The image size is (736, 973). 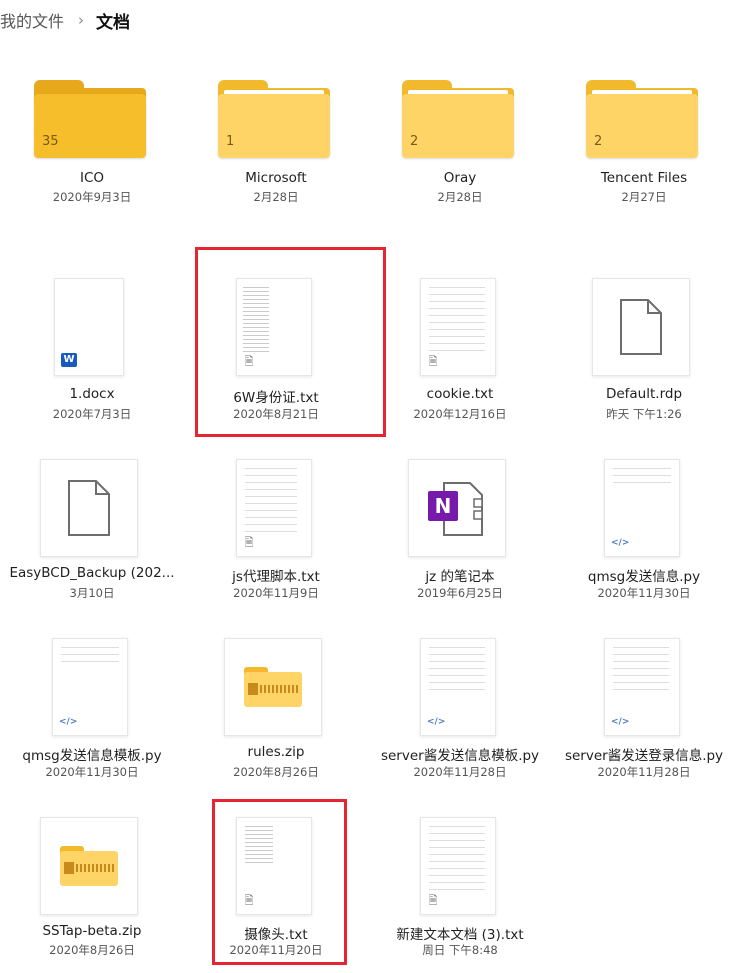 I want to click on item-date: 周日 下午8:48, so click(x=460, y=950).